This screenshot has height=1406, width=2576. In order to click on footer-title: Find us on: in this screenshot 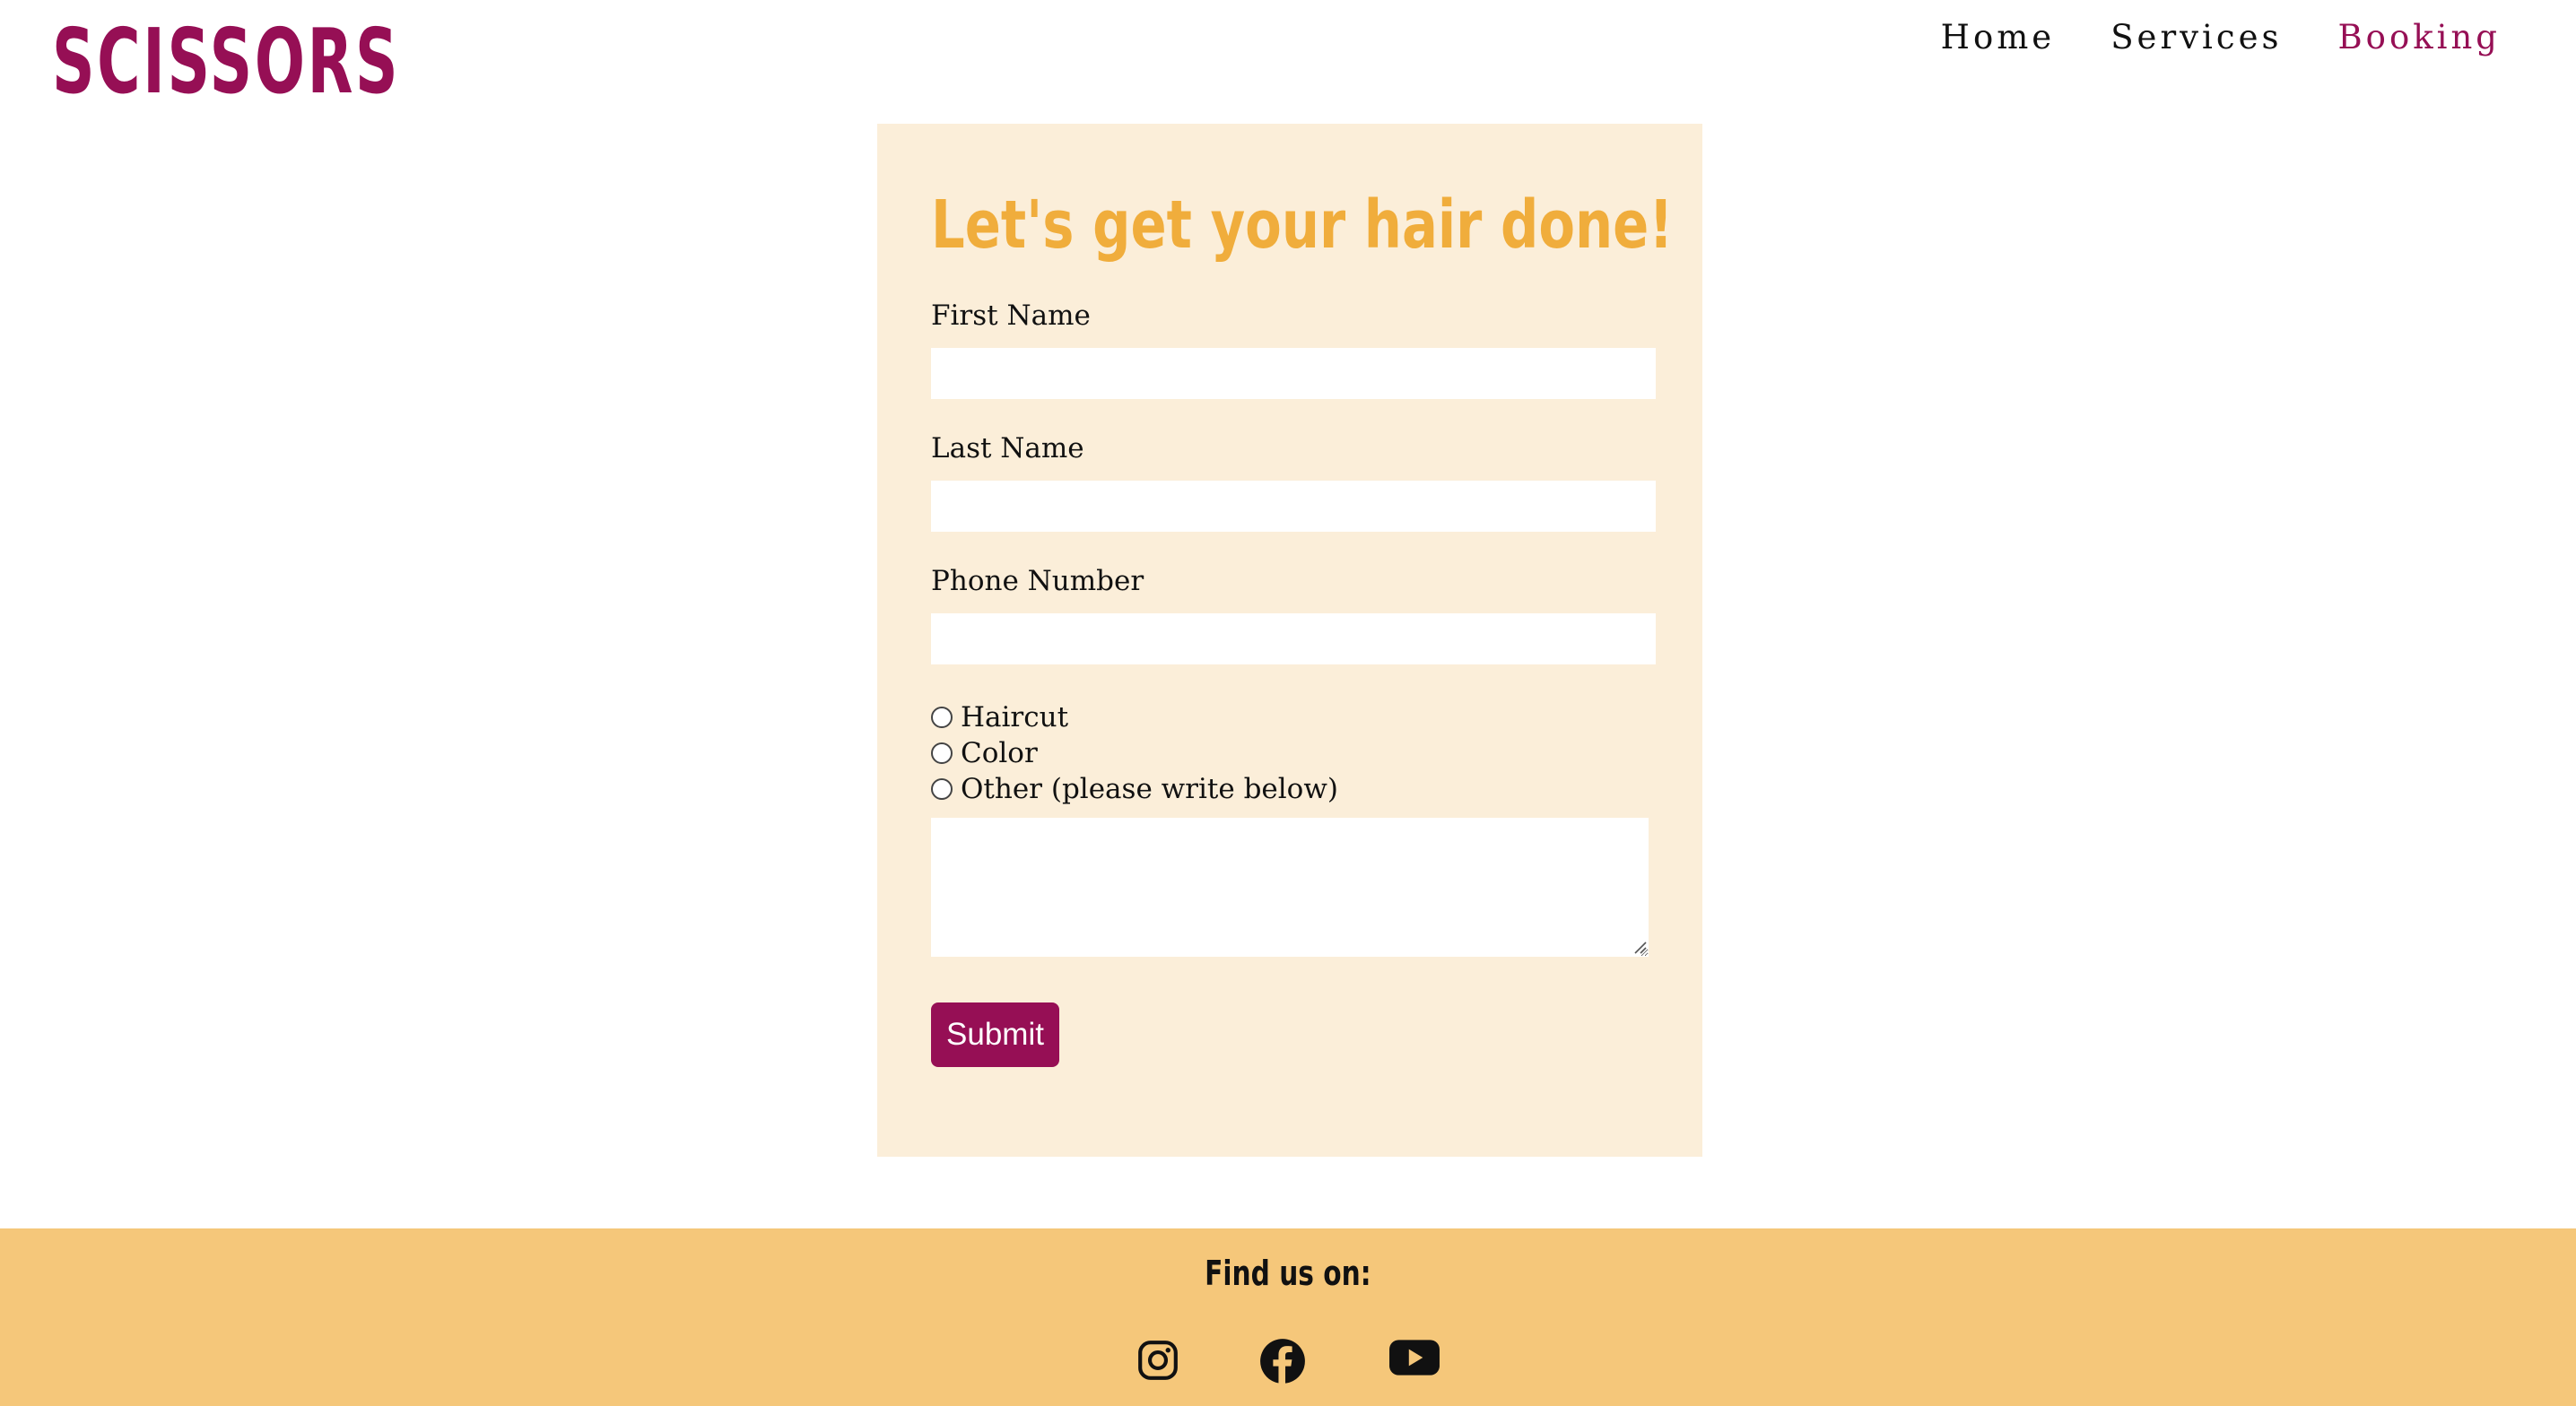, I will do `click(1288, 1273)`.